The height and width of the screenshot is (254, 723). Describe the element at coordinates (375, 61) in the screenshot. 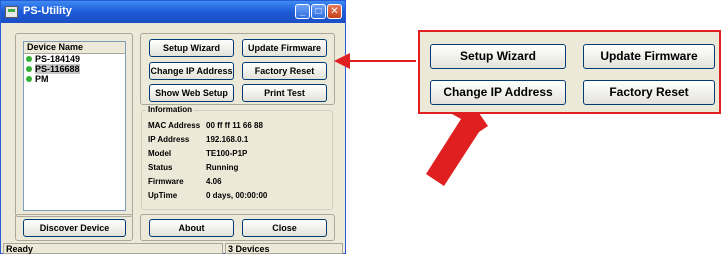

I see `pointer-arrow-left` at that location.